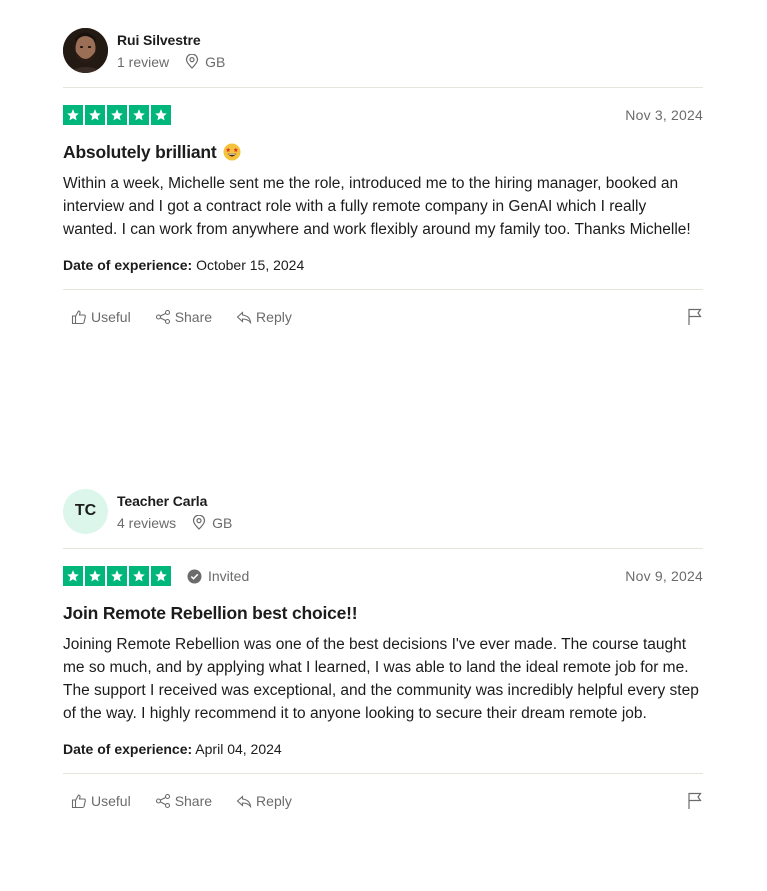  Describe the element at coordinates (383, 749) in the screenshot. I see `date-of-experience: Date of experience: April 04, 2024` at that location.